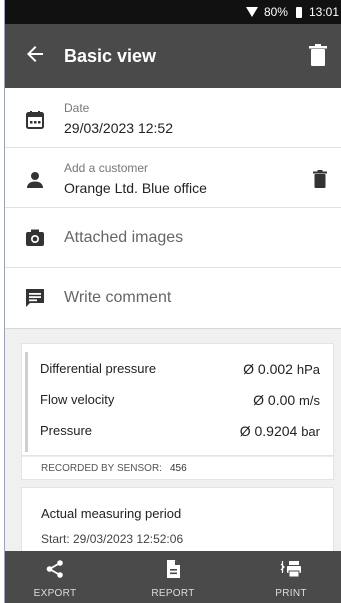 This screenshot has height=603, width=341. I want to click on date-value: 29/03/2023 12:52, so click(118, 128).